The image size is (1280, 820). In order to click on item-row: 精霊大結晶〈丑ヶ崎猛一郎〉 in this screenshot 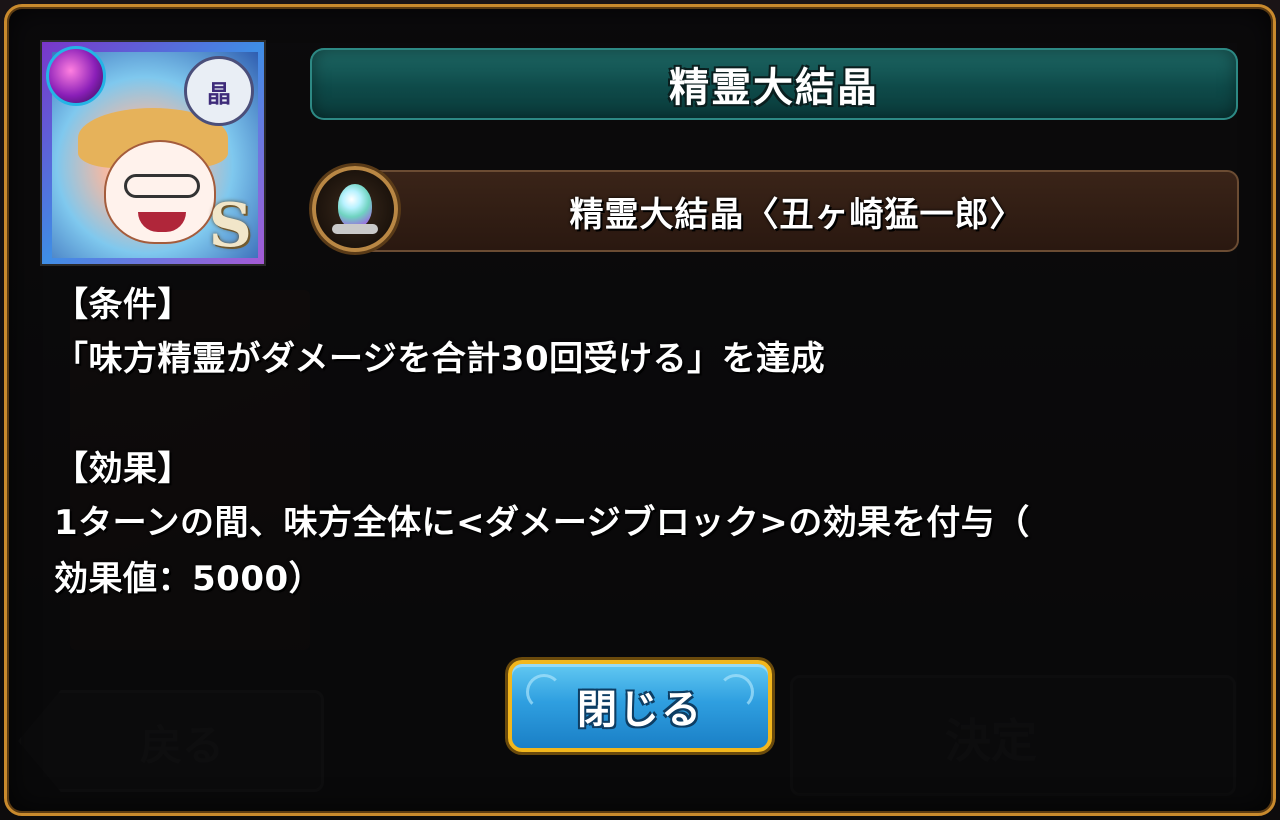, I will do `click(797, 211)`.